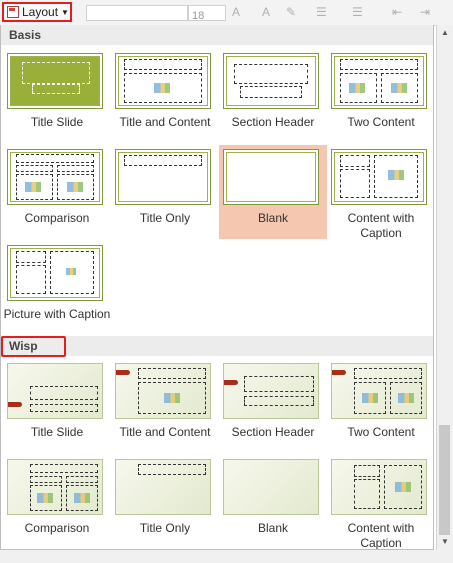 The width and height of the screenshot is (453, 563). I want to click on shrink-font-icon: A, so click(266, 12).